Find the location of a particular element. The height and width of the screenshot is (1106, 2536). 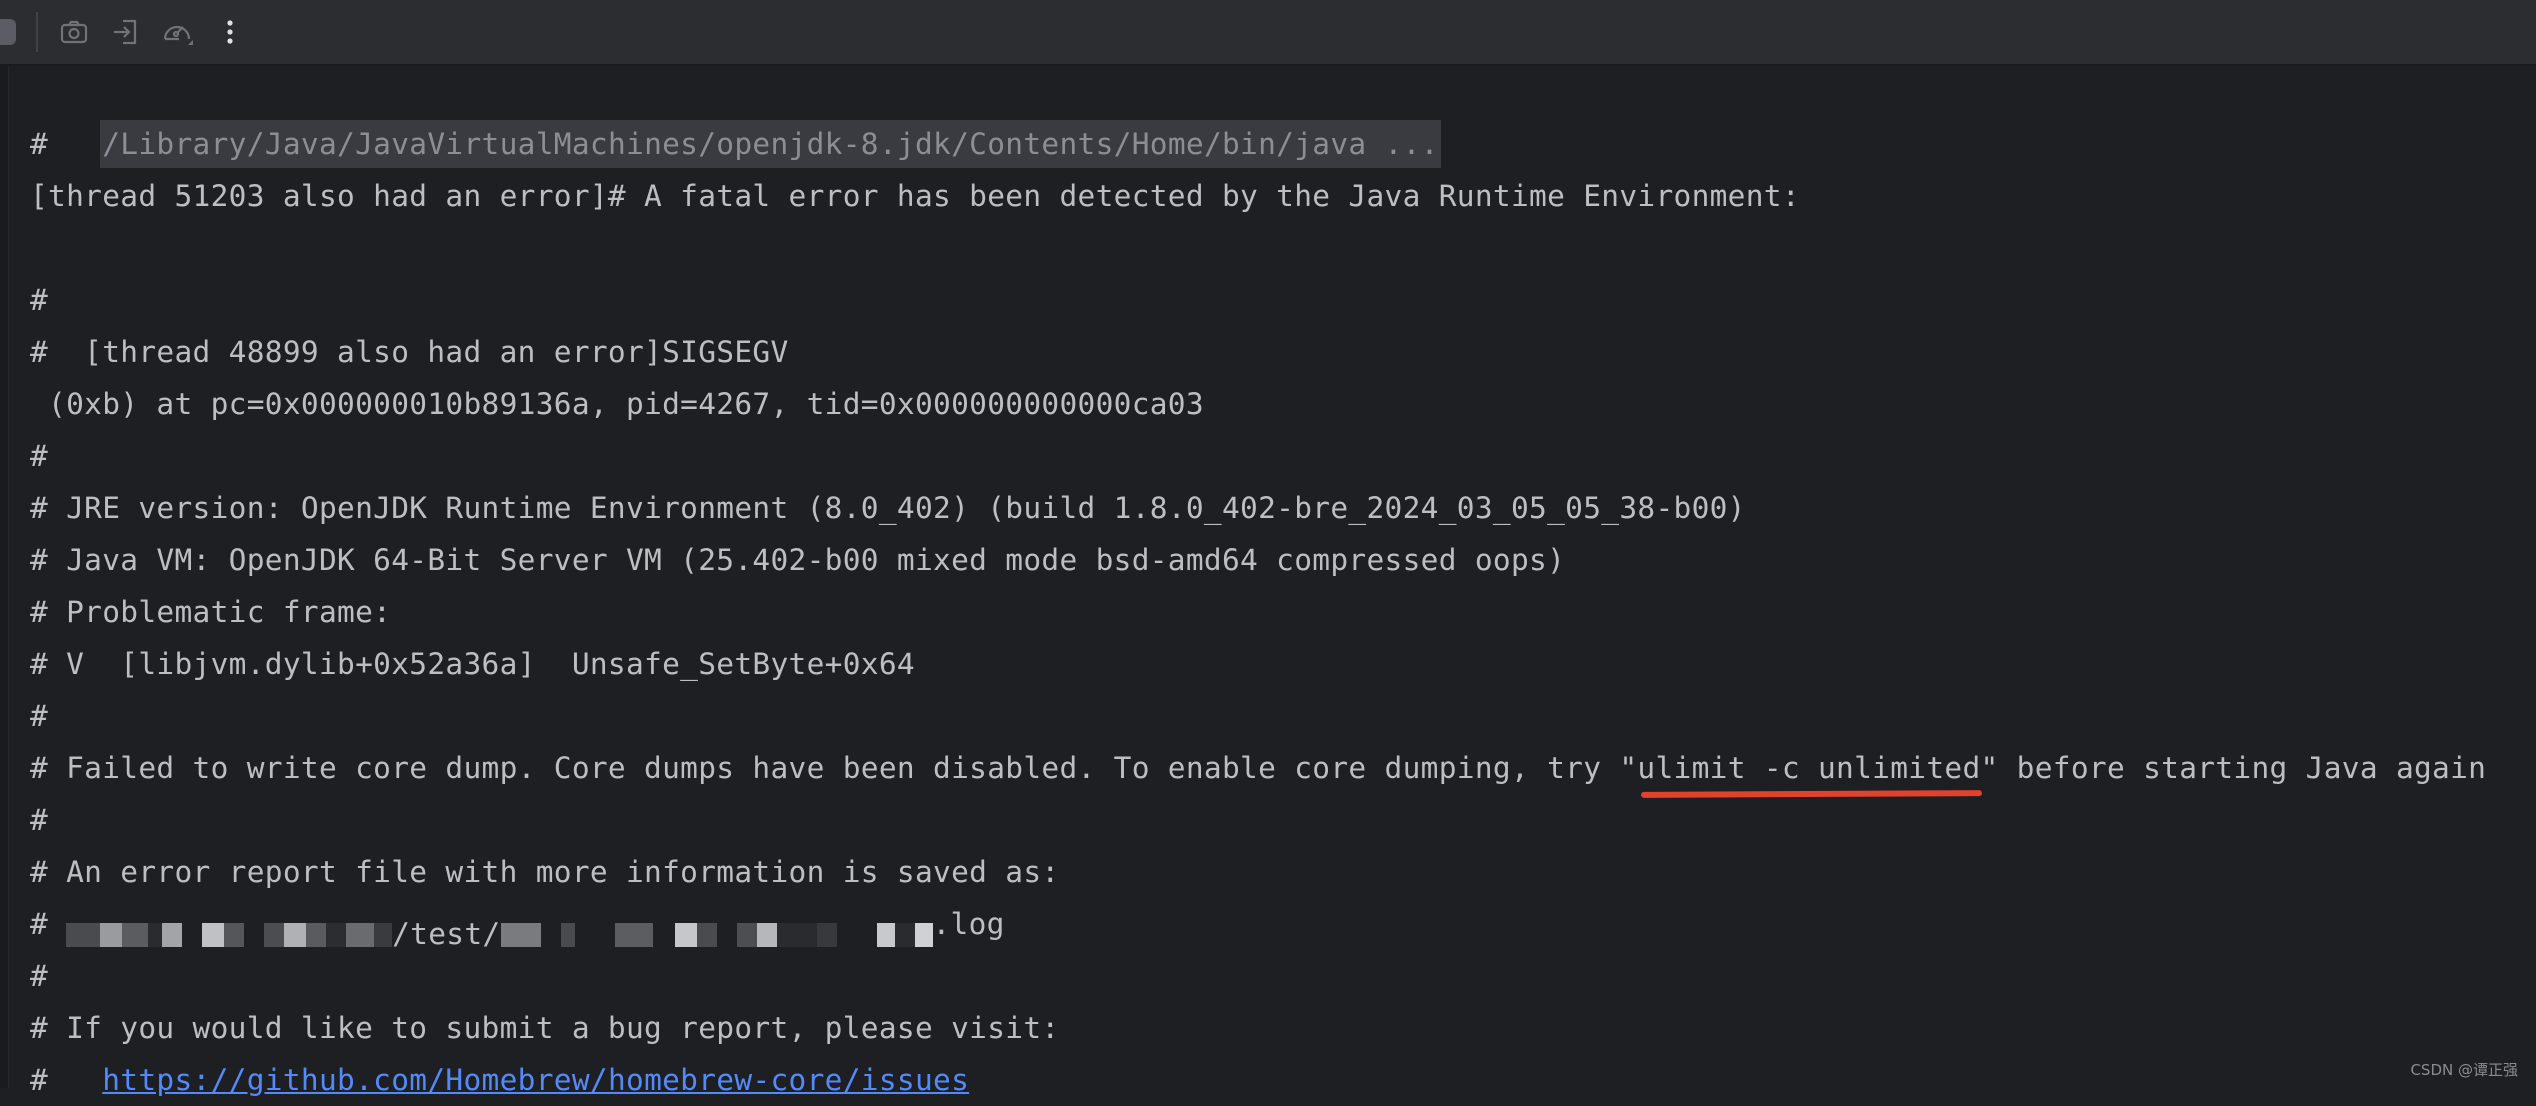

camera-icon is located at coordinates (74, 32).